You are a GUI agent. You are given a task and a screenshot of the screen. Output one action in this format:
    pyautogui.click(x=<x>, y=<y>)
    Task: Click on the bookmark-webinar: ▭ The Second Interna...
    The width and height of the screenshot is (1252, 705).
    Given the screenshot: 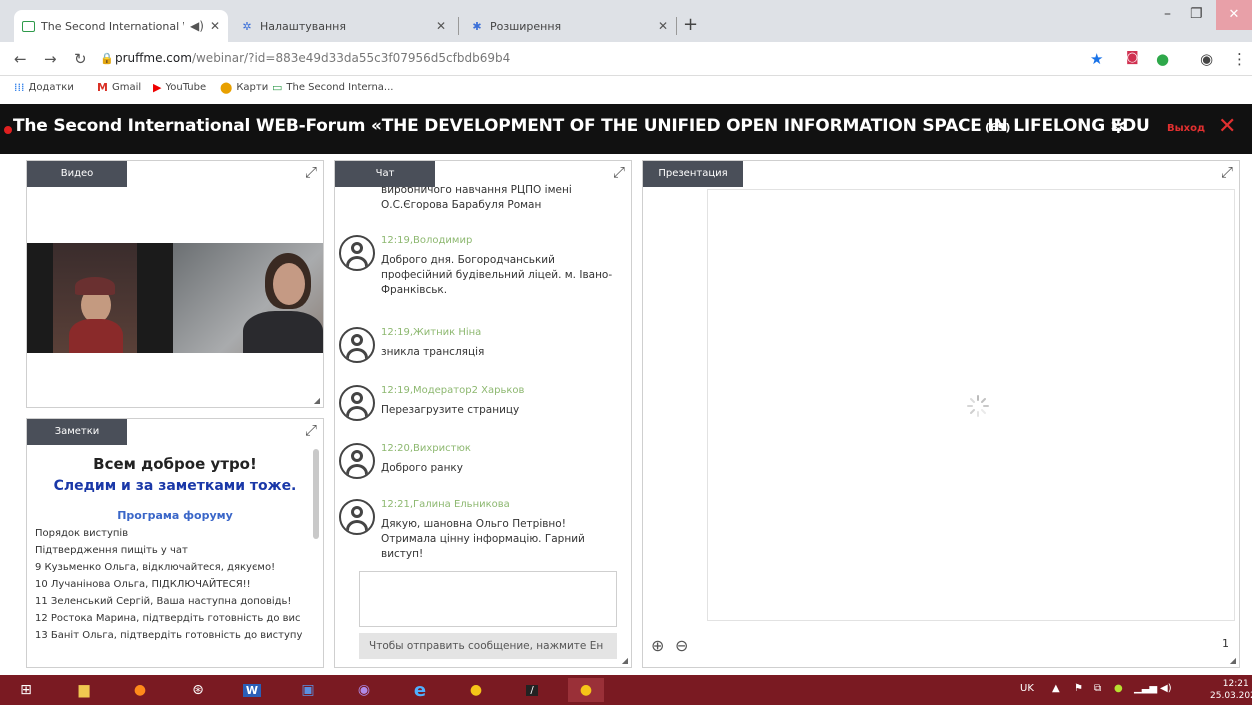 What is the action you would take?
    pyautogui.click(x=332, y=87)
    